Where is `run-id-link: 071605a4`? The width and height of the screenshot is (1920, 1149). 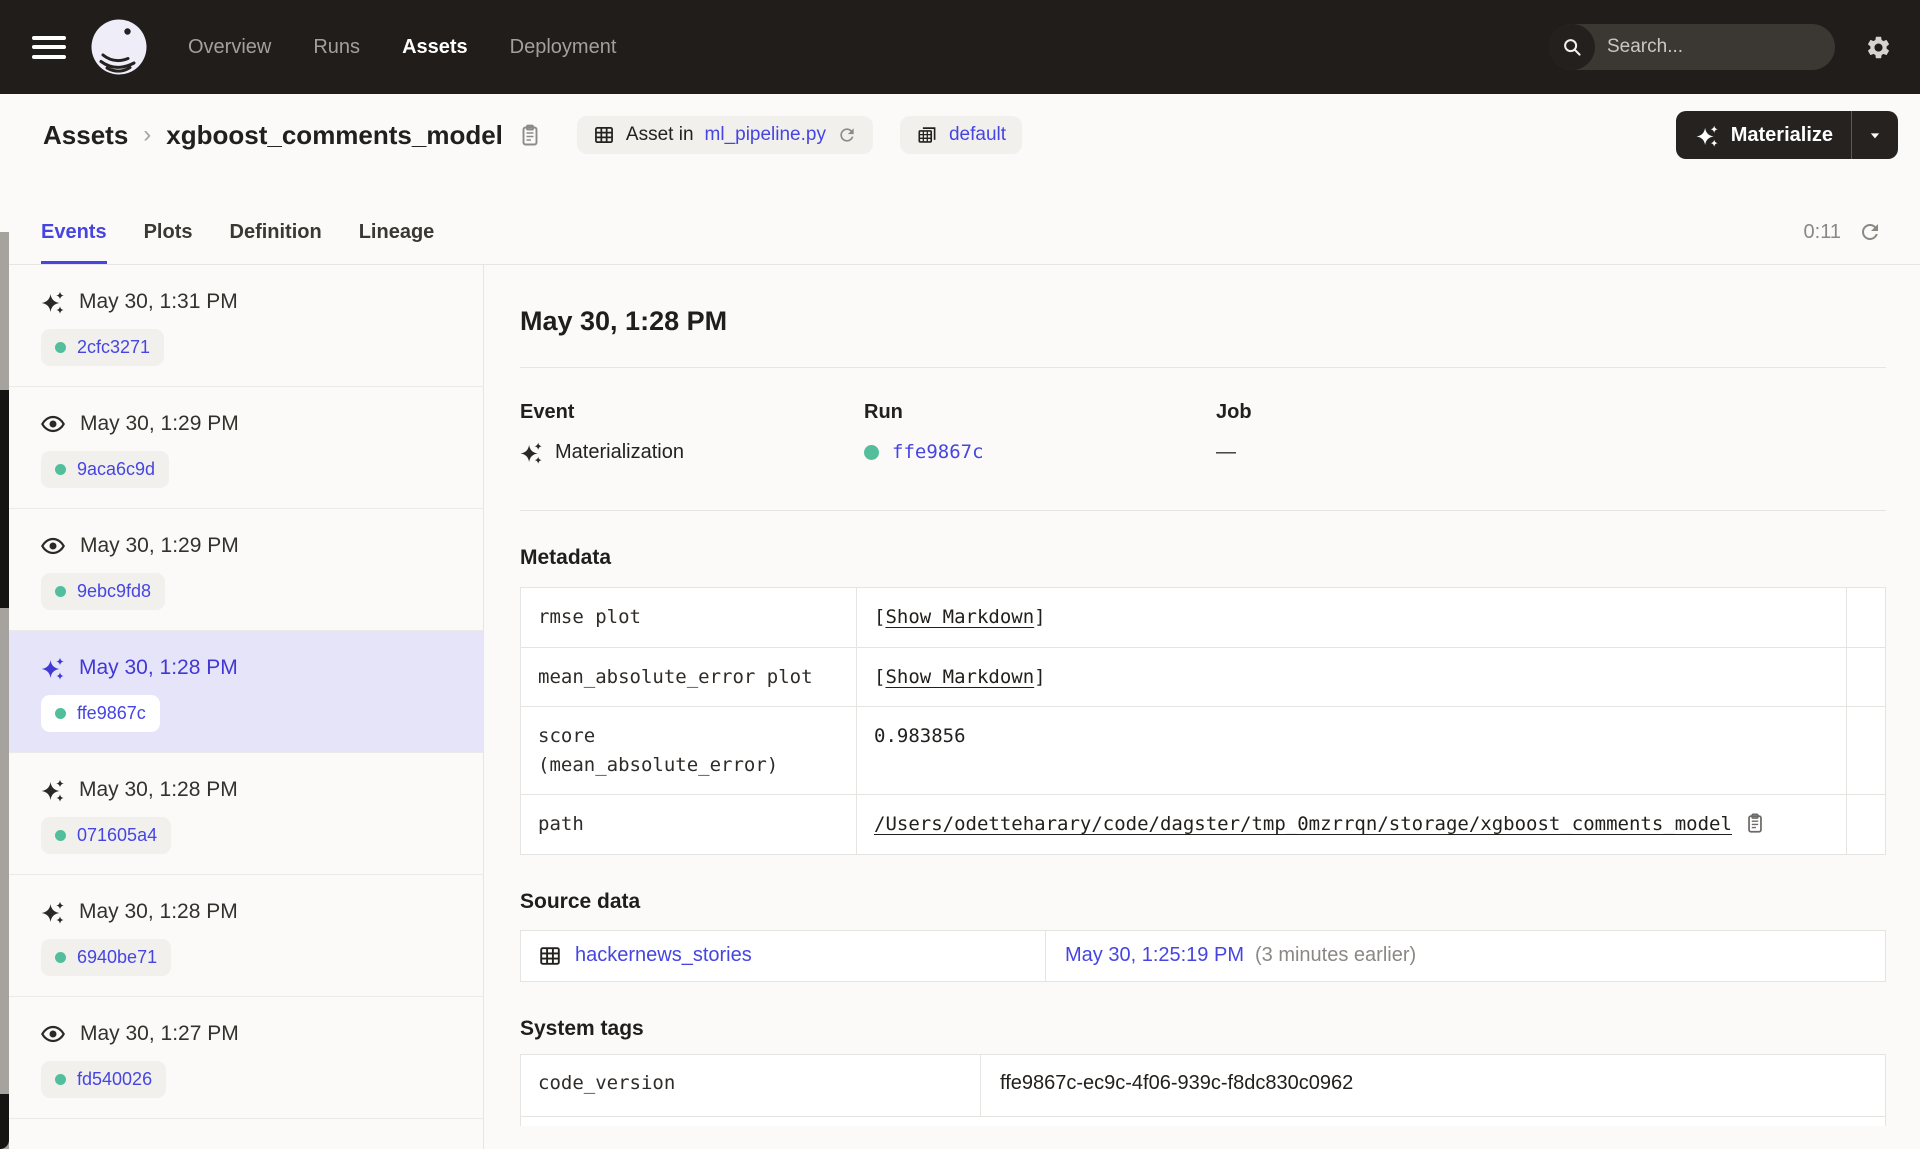 run-id-link: 071605a4 is located at coordinates (117, 835).